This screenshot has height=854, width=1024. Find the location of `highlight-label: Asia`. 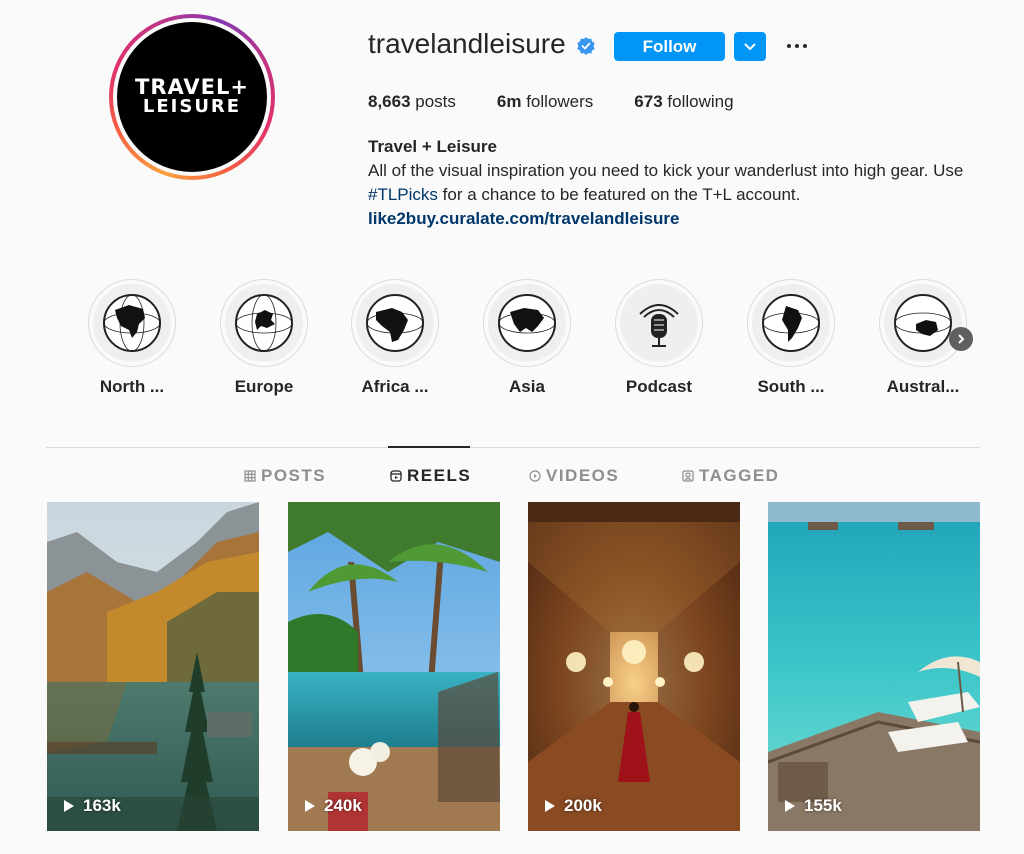

highlight-label: Asia is located at coordinates (527, 386).